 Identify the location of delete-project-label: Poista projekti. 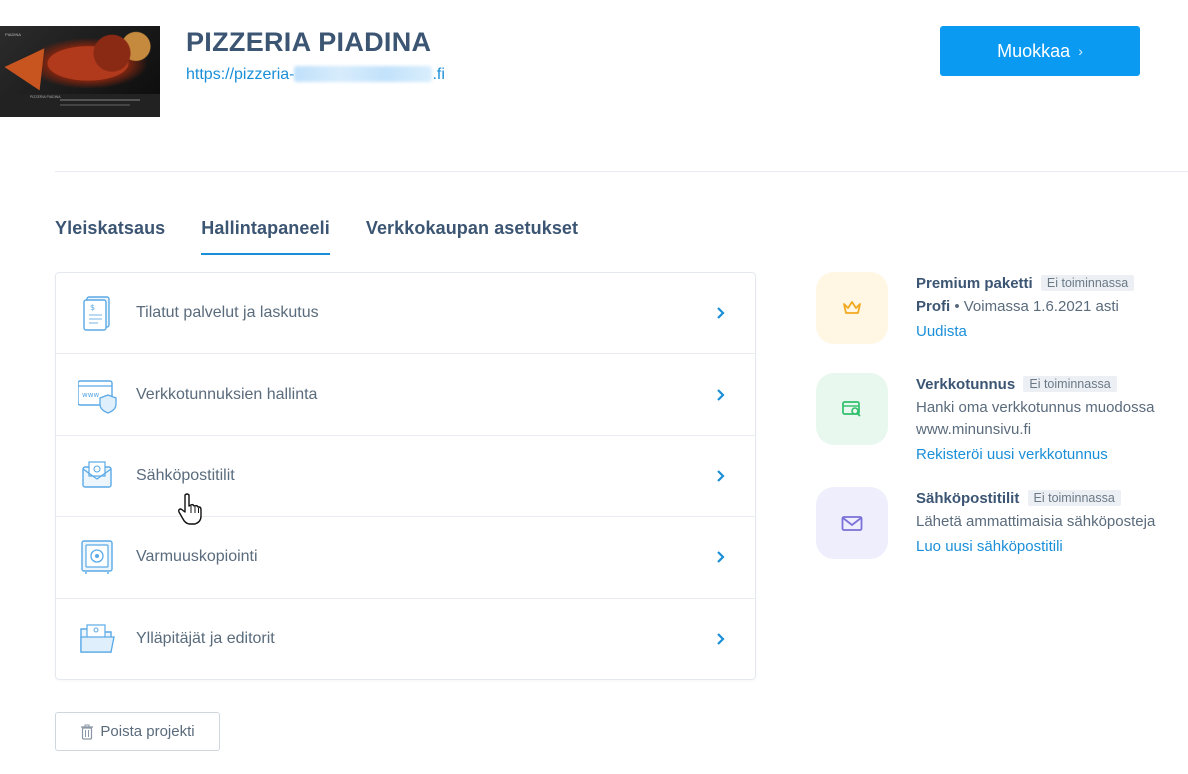
(147, 731).